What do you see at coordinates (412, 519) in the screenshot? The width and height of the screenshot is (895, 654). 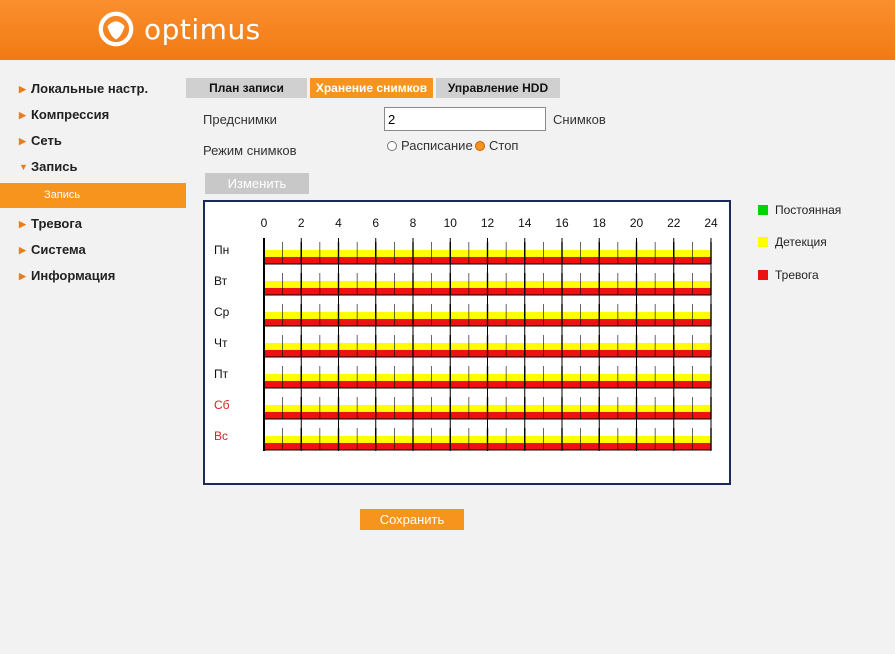 I see `save-button: Сохранить` at bounding box center [412, 519].